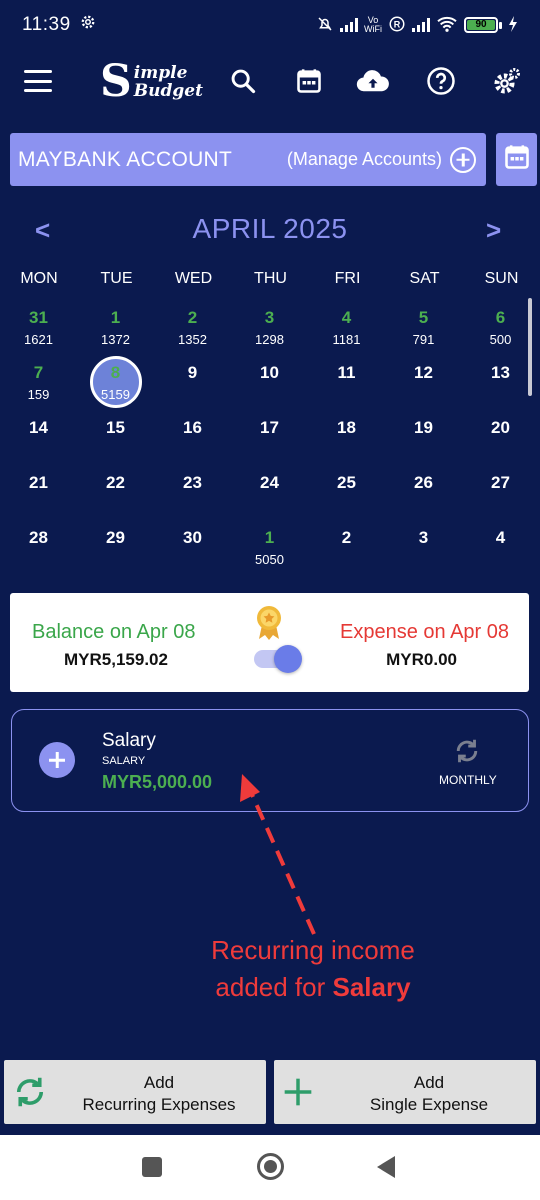  I want to click on calendar-day: 1 1372, so click(115, 327).